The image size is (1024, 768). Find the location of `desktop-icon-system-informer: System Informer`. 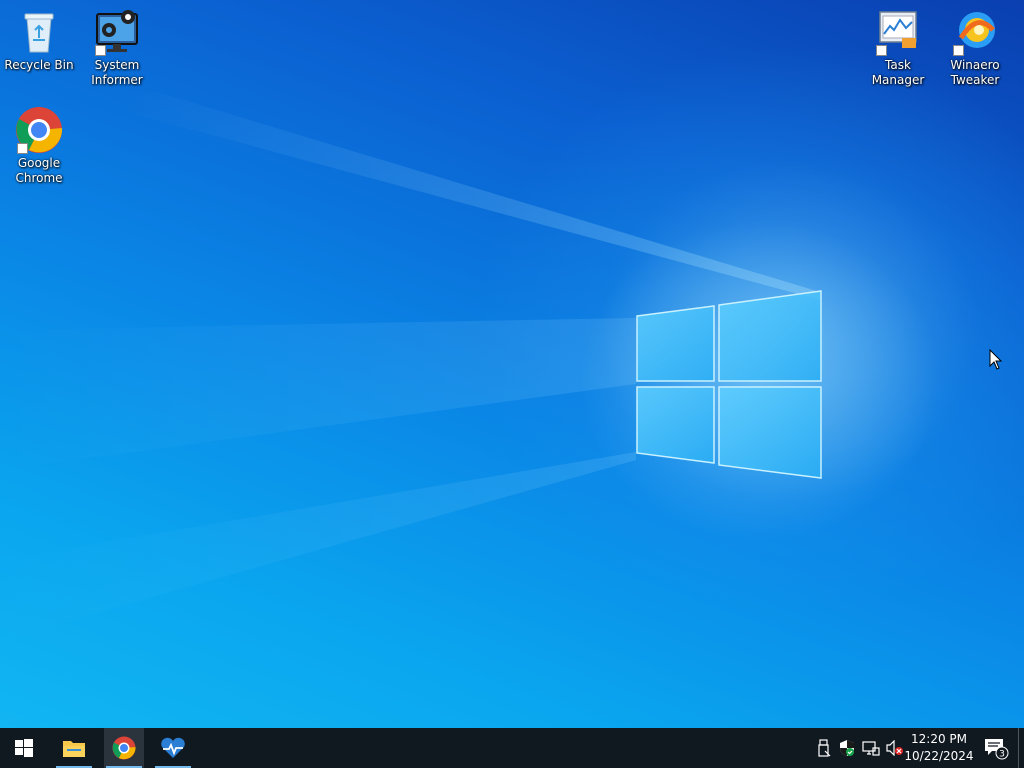

desktop-icon-system-informer: System Informer is located at coordinates (117, 48).